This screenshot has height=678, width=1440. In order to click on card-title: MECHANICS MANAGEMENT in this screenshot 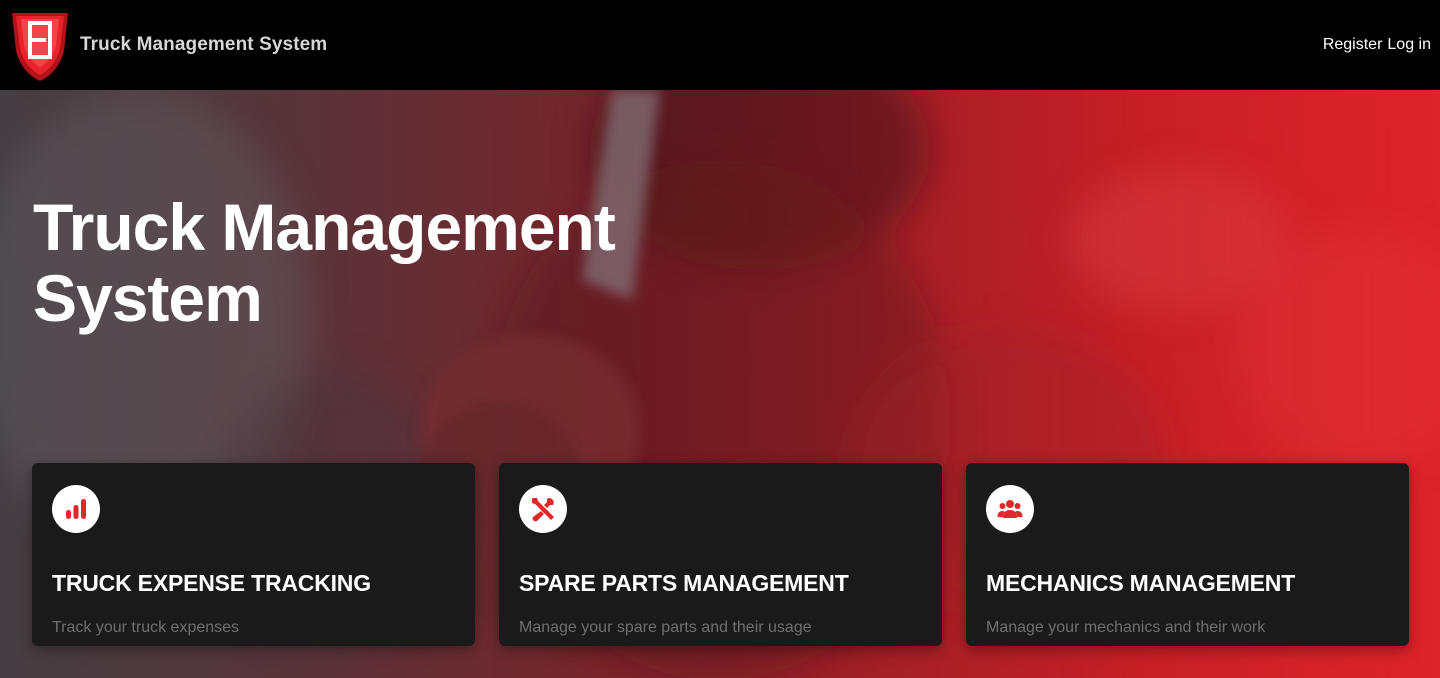, I will do `click(1141, 583)`.